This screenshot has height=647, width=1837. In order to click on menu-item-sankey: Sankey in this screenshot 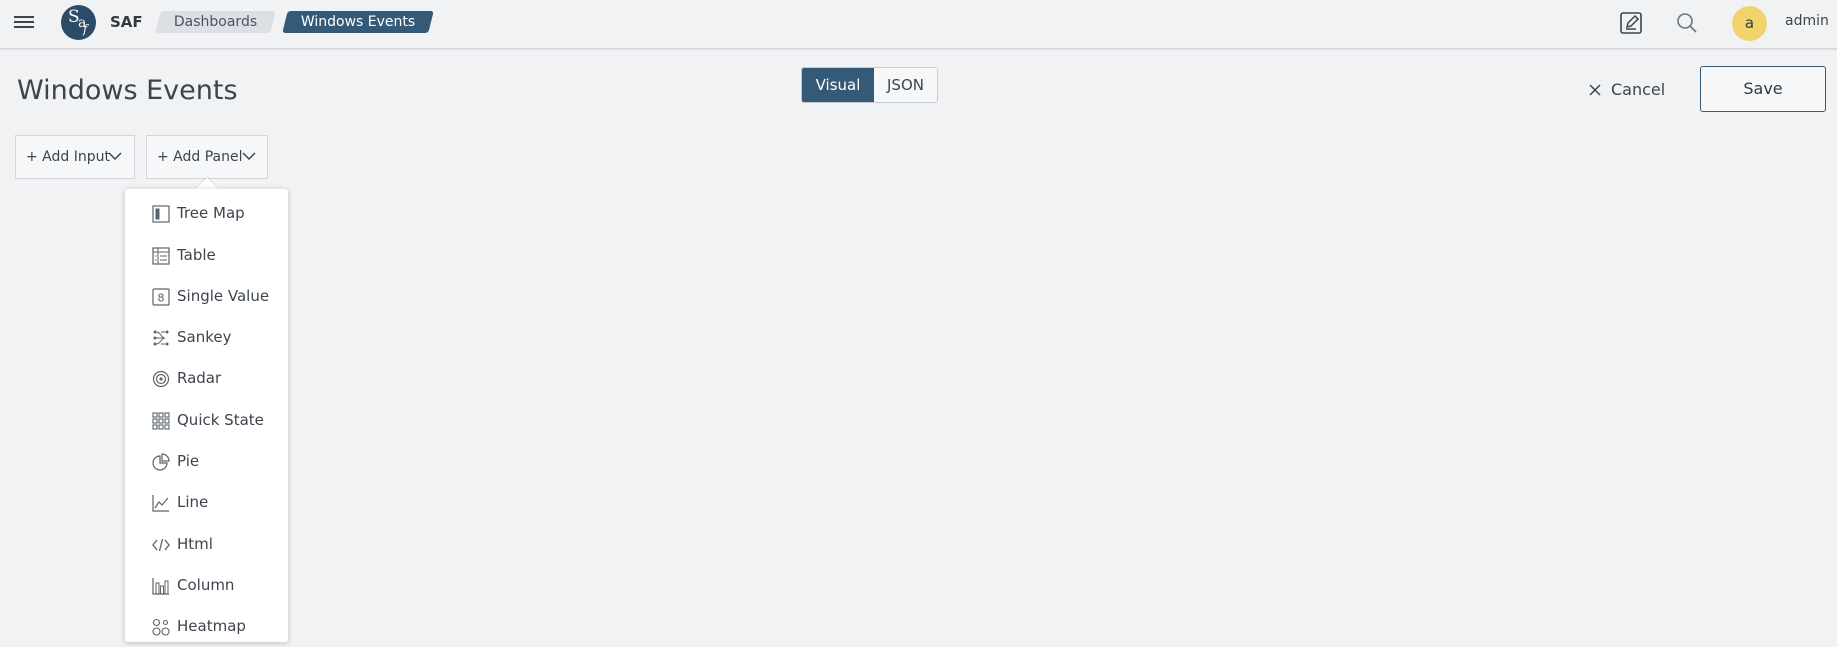, I will do `click(206, 337)`.